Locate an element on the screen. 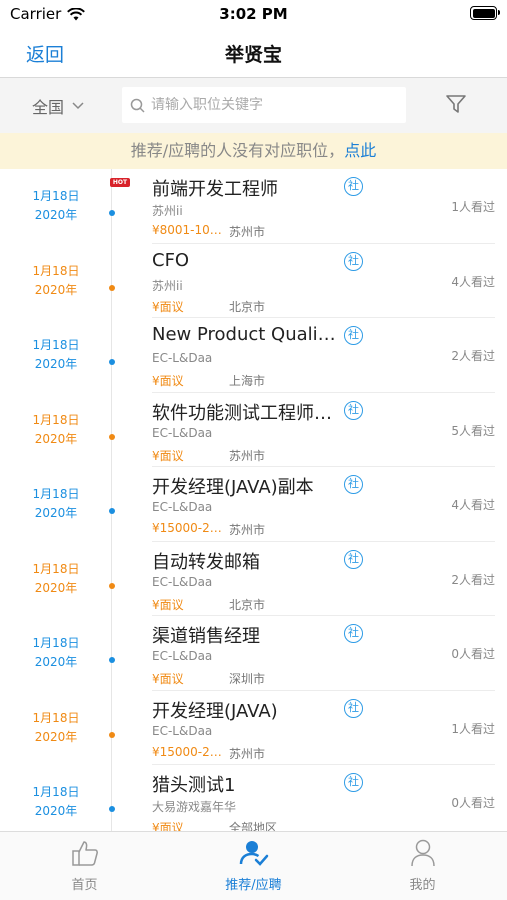 This screenshot has height=900, width=507. job-content: CFO 社苏州ii ¥面议 北京市 4人看过 is located at coordinates (323, 281).